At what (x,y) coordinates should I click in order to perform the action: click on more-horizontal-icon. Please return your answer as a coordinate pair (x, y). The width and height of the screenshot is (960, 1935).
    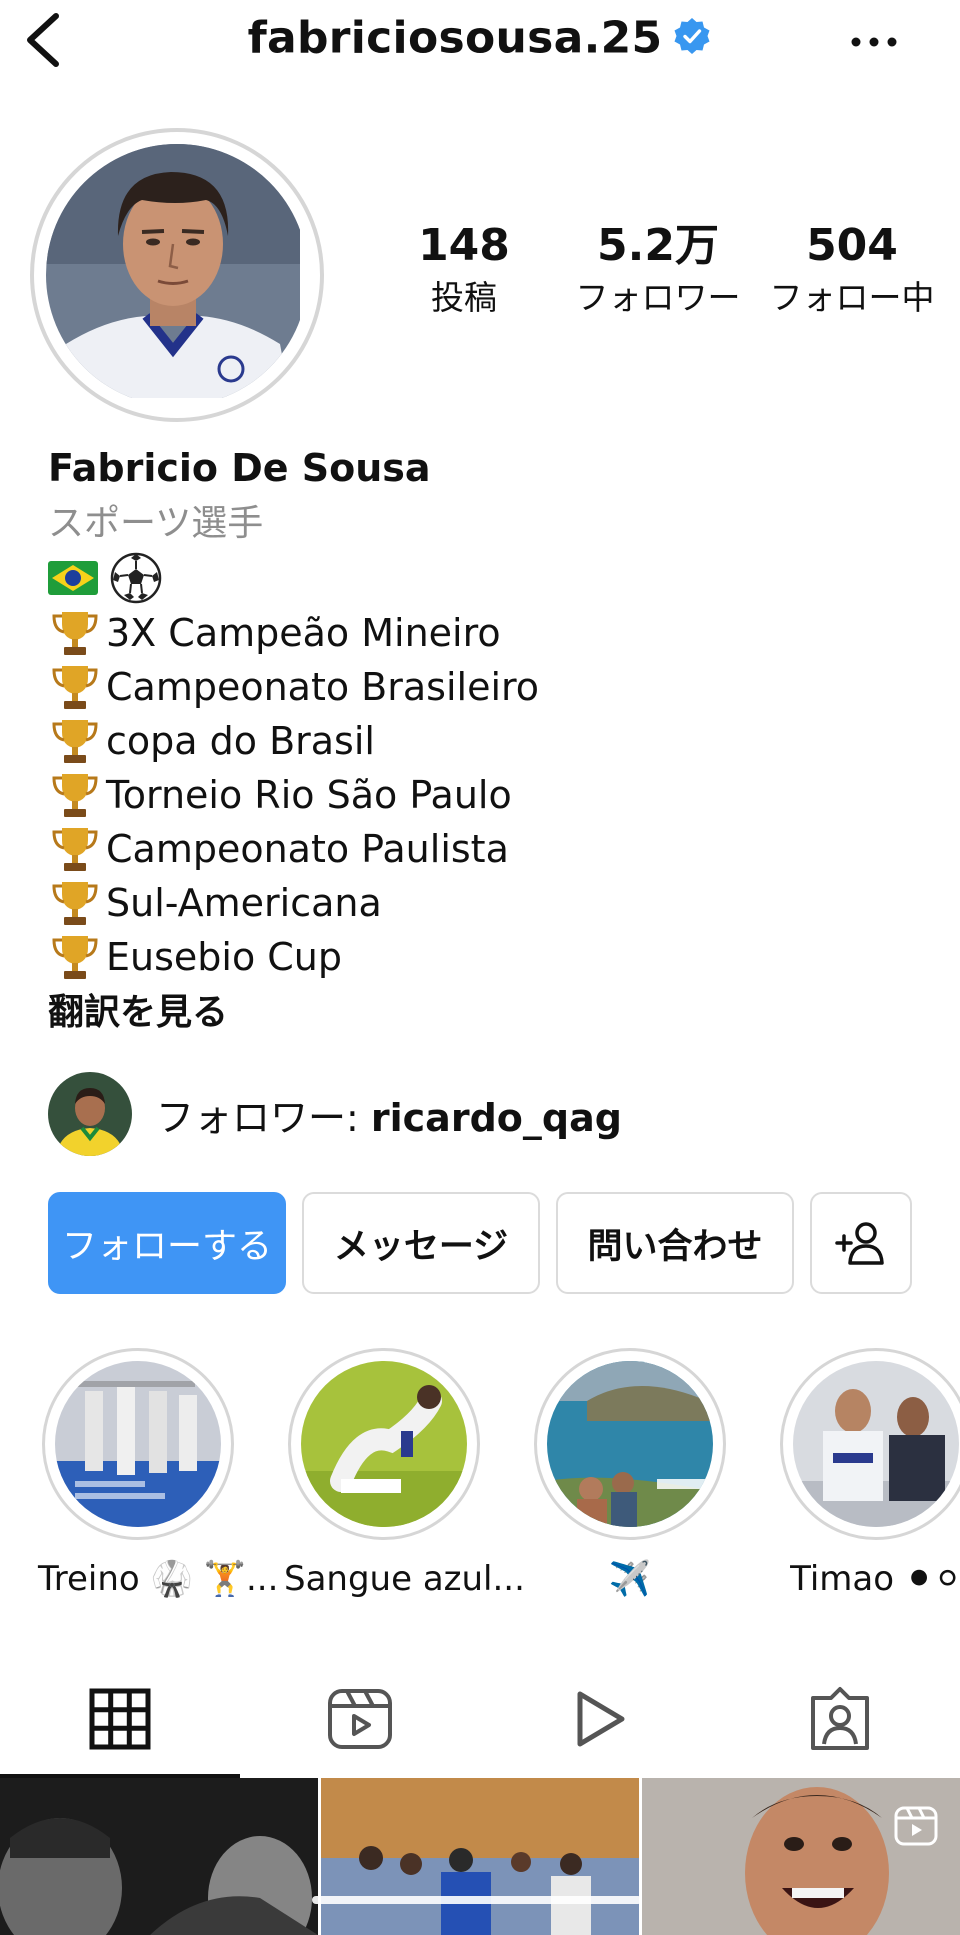
    Looking at the image, I should click on (874, 42).